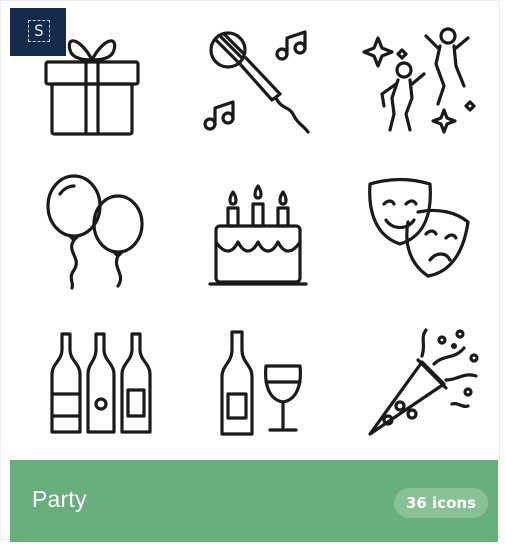  What do you see at coordinates (425, 79) in the screenshot?
I see `dancing-people-icon` at bounding box center [425, 79].